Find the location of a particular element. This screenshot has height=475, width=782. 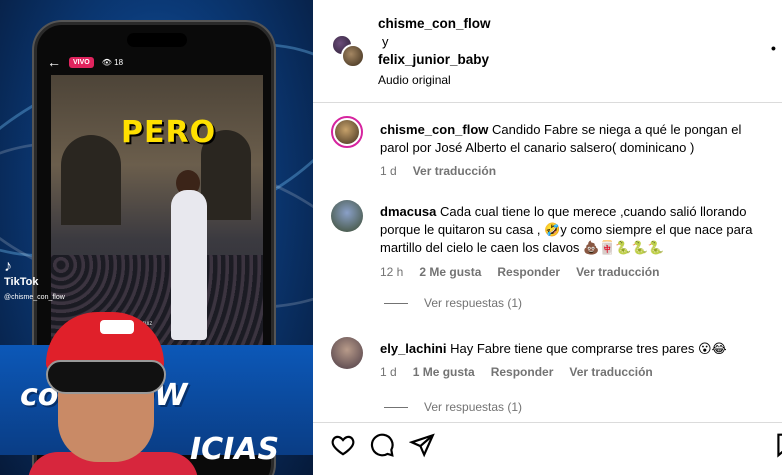

tiktok-handle: @chisme_con_flow is located at coordinates (34, 297).